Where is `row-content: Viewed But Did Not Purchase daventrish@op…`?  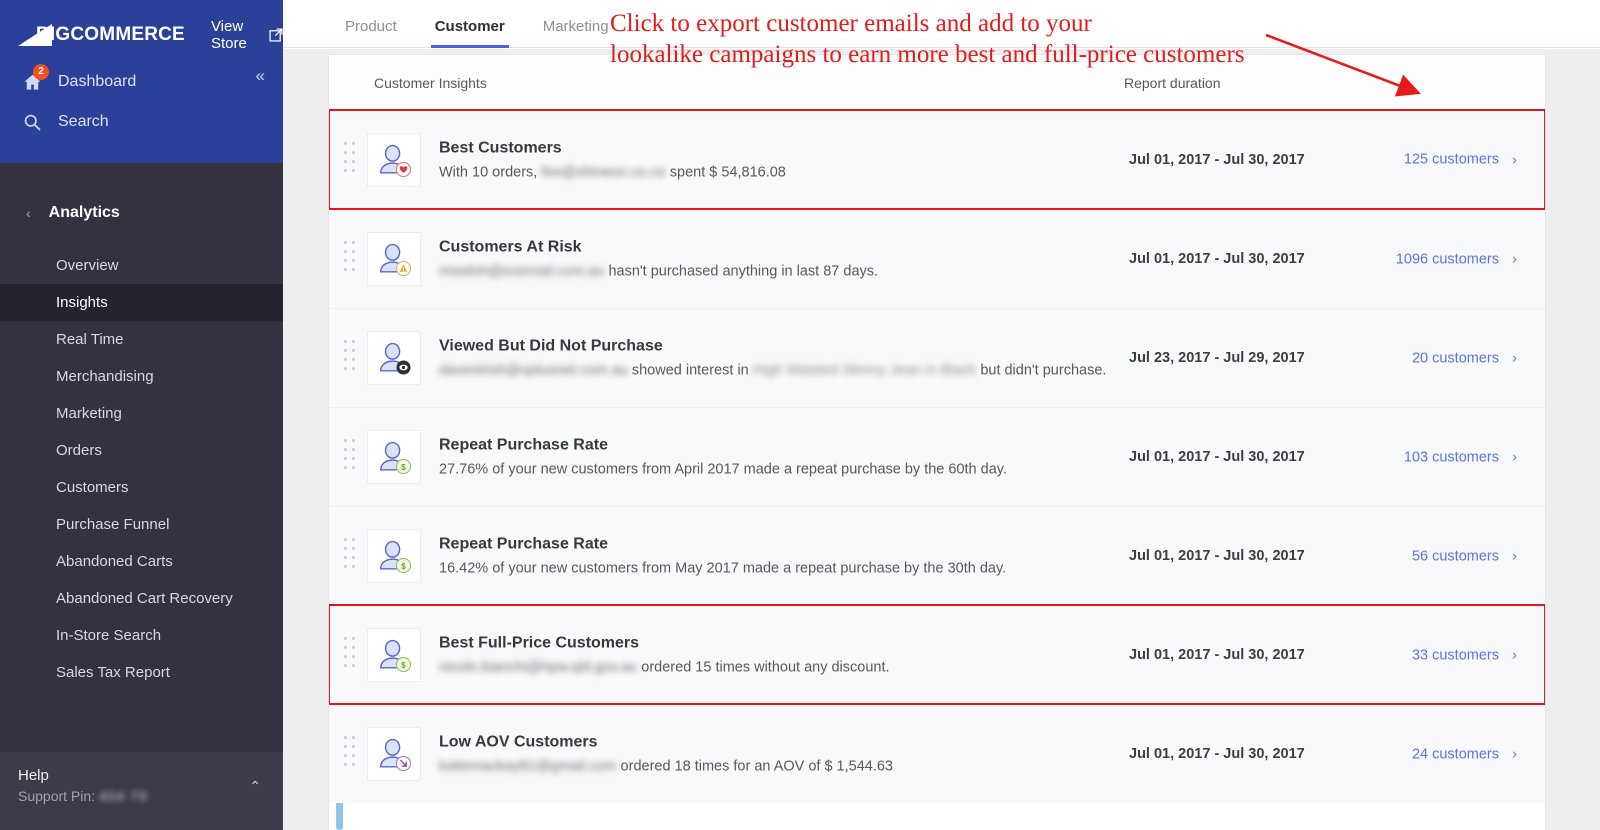
row-content: Viewed But Did Not Purchase daventrish@op… is located at coordinates (772, 358).